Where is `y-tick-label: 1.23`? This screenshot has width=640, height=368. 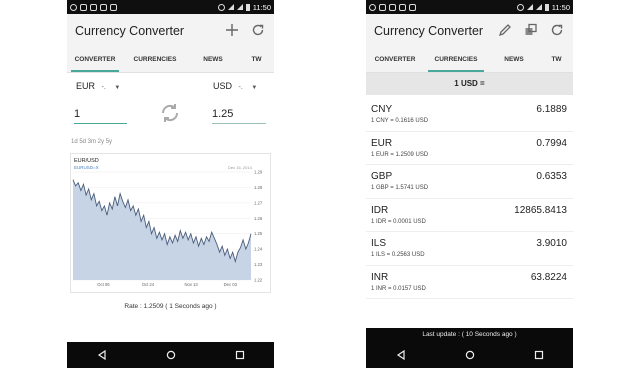
y-tick-label: 1.23 is located at coordinates (258, 264).